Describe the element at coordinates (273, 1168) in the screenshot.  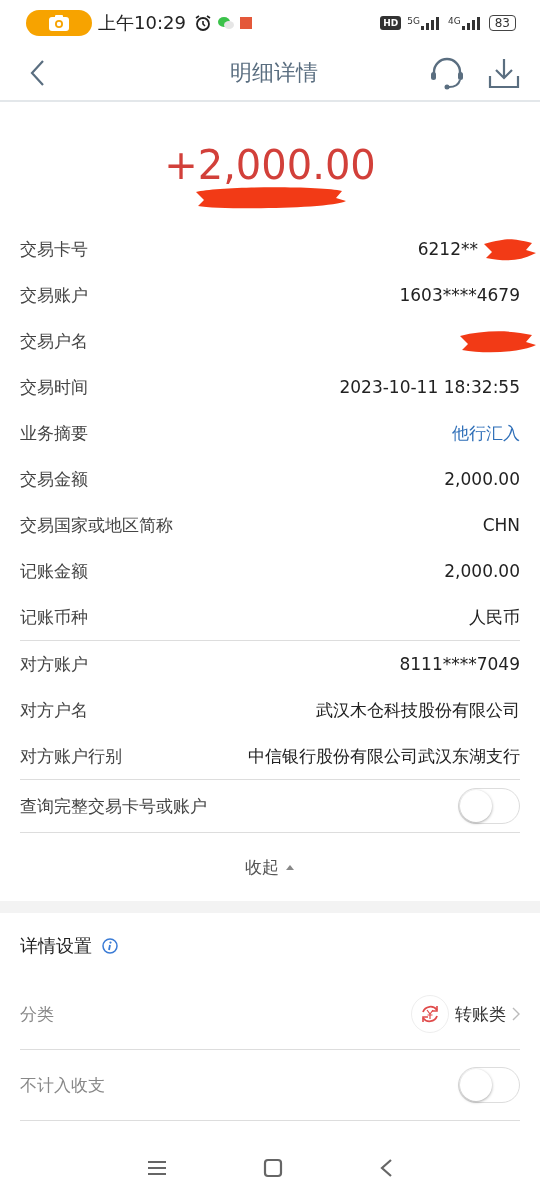
I see `home-icon` at that location.